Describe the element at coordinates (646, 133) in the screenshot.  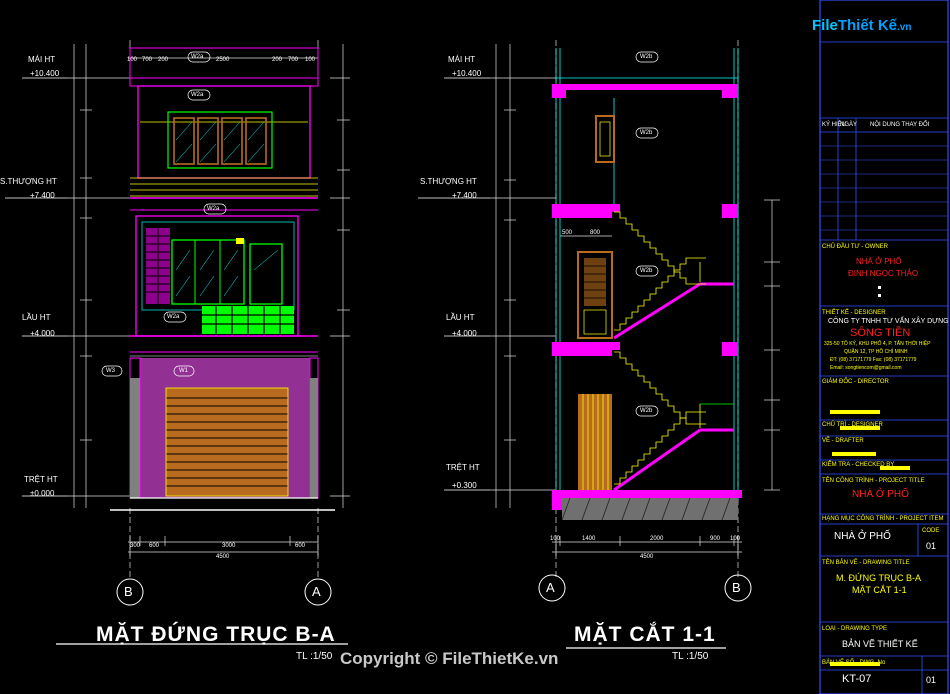
I see `sec-tag-2: W2b` at that location.